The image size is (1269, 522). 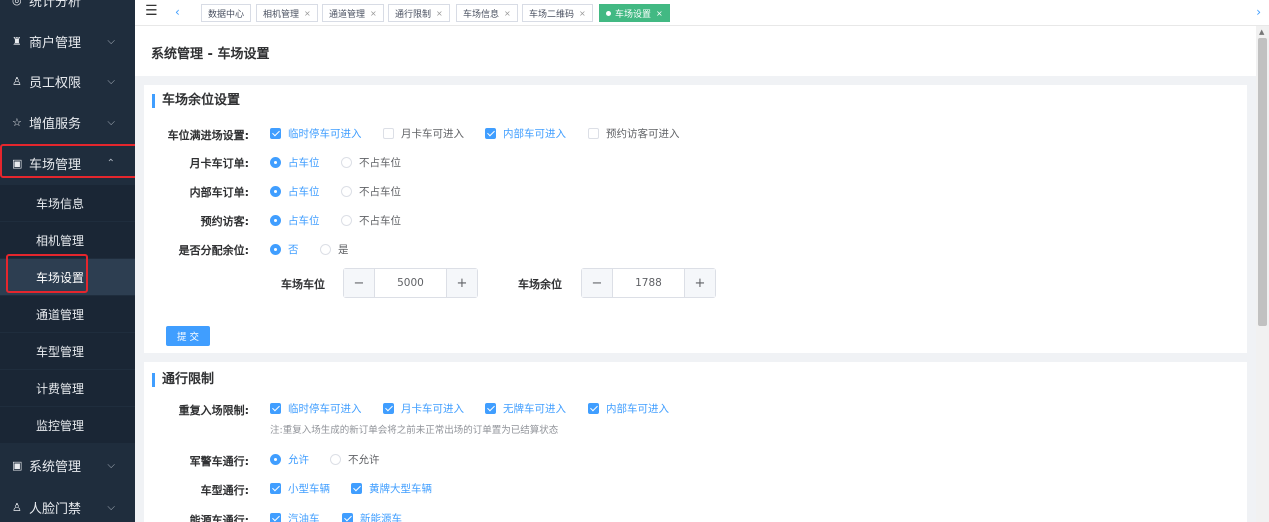 What do you see at coordinates (525, 408) in the screenshot?
I see `checkbox-reentry-unlicensed: 无牌车可进入` at bounding box center [525, 408].